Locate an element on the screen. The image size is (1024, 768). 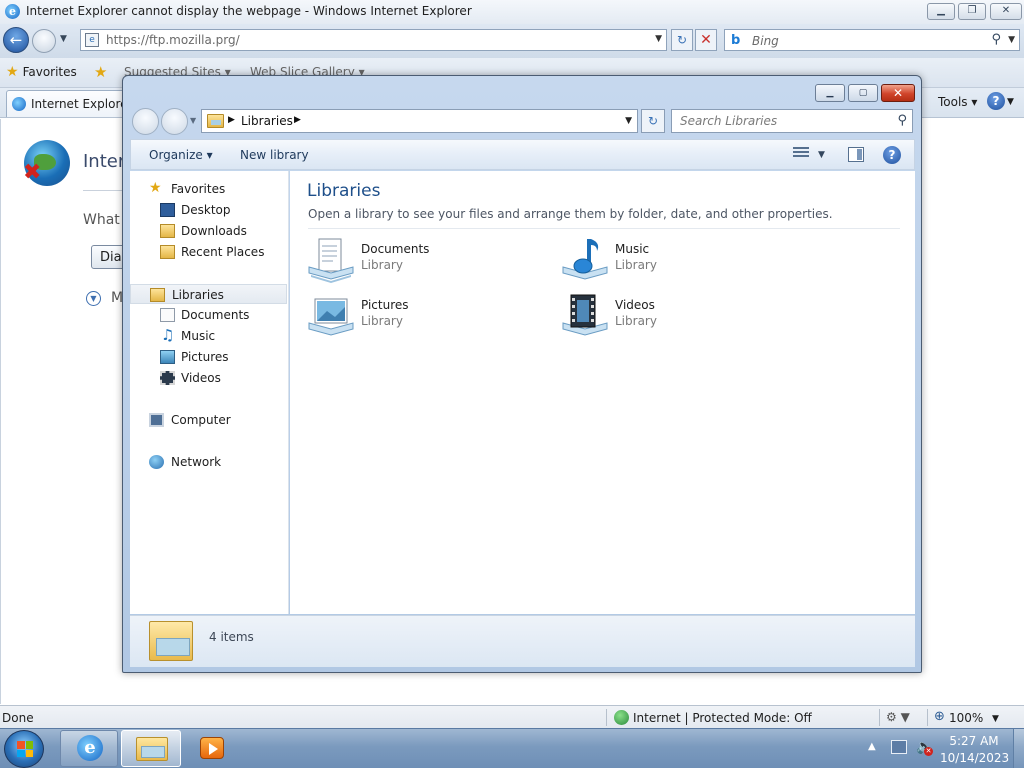
address-bar: e https://ftp.mozilla.prg/ ▼ is located at coordinates (373, 40).